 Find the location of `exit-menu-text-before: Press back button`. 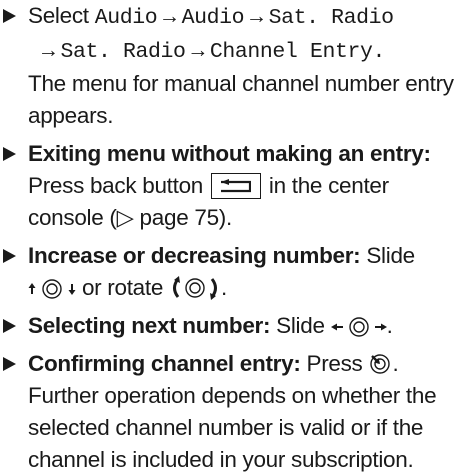

exit-menu-text-before: Press back button is located at coordinates (115, 185).